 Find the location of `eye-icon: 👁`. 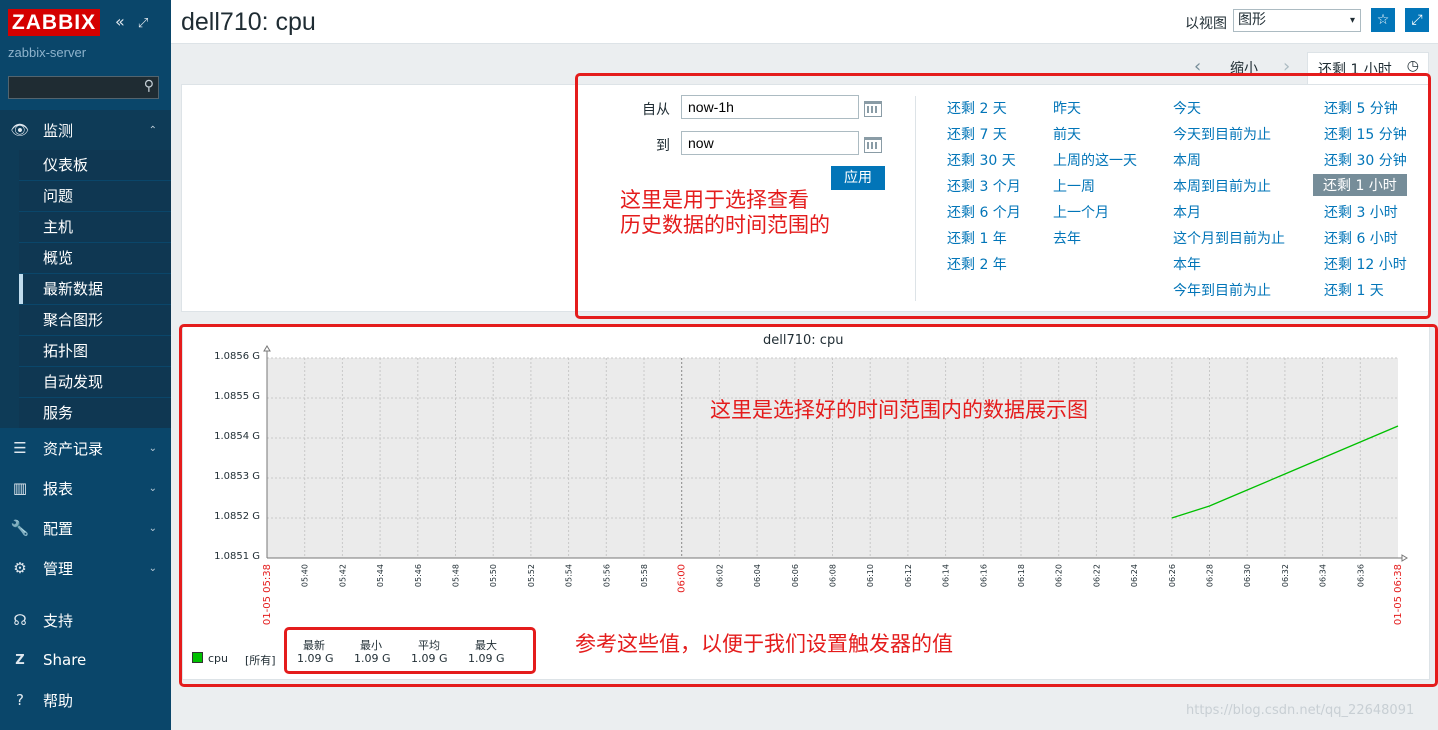

eye-icon: 👁 is located at coordinates (20, 130).